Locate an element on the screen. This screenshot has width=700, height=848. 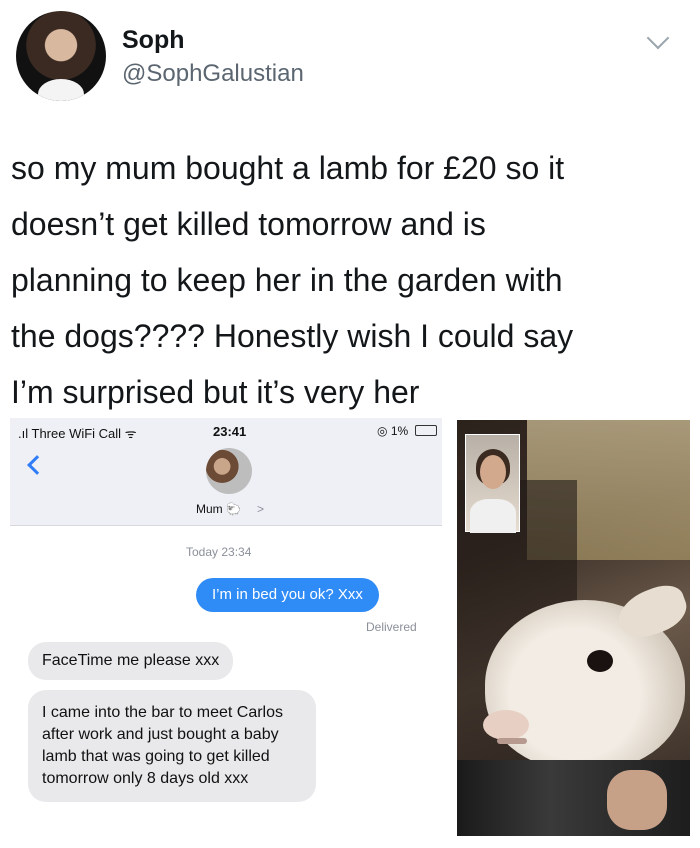
battery-label: ◎ 1% is located at coordinates (393, 431).